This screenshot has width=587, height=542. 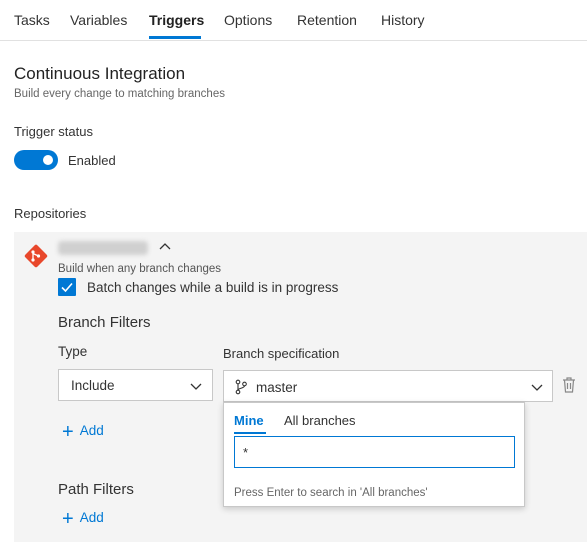 What do you see at coordinates (248, 20) in the screenshot?
I see `tab-options: Options` at bounding box center [248, 20].